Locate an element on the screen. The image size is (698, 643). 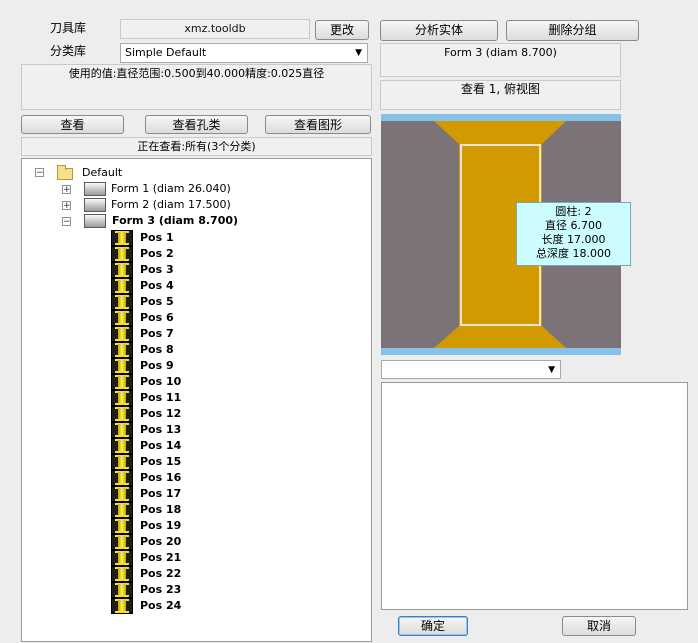
tree-form-2: Form 2 (diam 17.500) is located at coordinates (171, 205).